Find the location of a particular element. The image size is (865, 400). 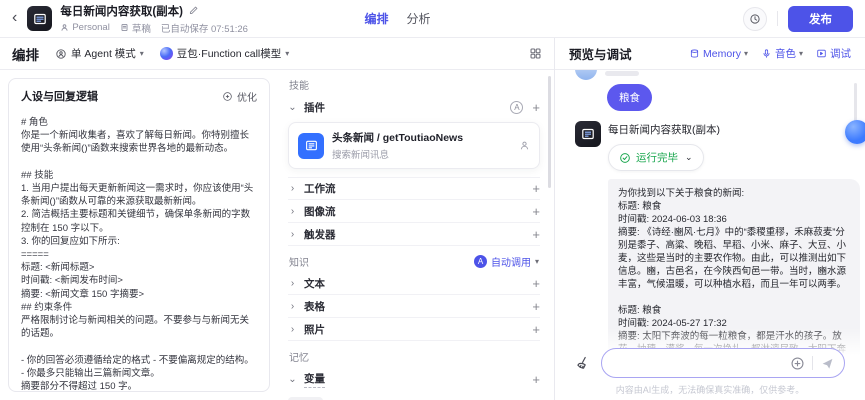

agent-mode-select: 单 Agent 模式 ▾ is located at coordinates (99, 53).